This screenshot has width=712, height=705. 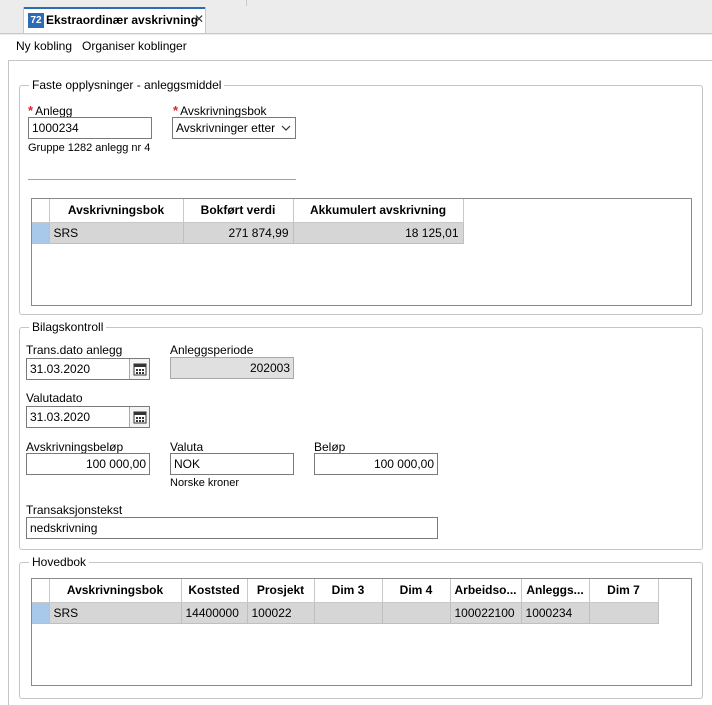 What do you see at coordinates (356, 33) in the screenshot?
I see `tab-baseline` at bounding box center [356, 33].